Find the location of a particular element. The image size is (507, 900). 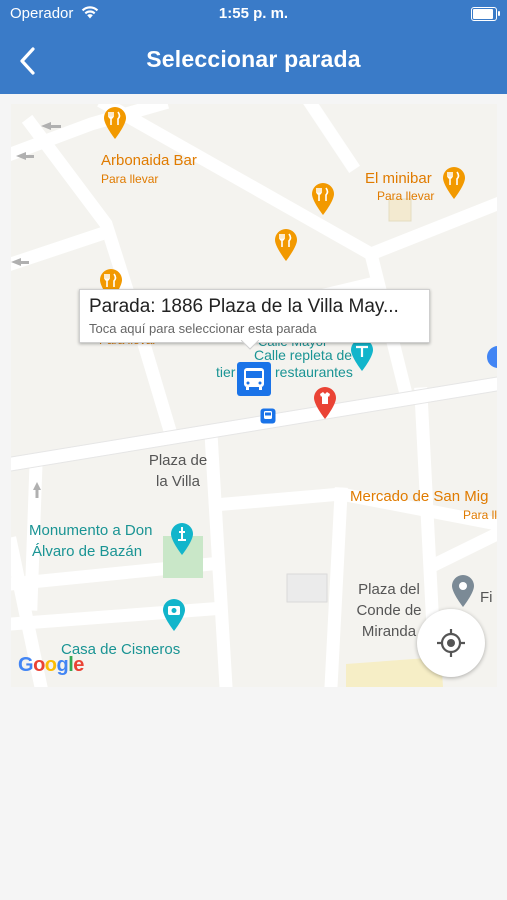

place-label-fi: Fi is located at coordinates (486, 597).